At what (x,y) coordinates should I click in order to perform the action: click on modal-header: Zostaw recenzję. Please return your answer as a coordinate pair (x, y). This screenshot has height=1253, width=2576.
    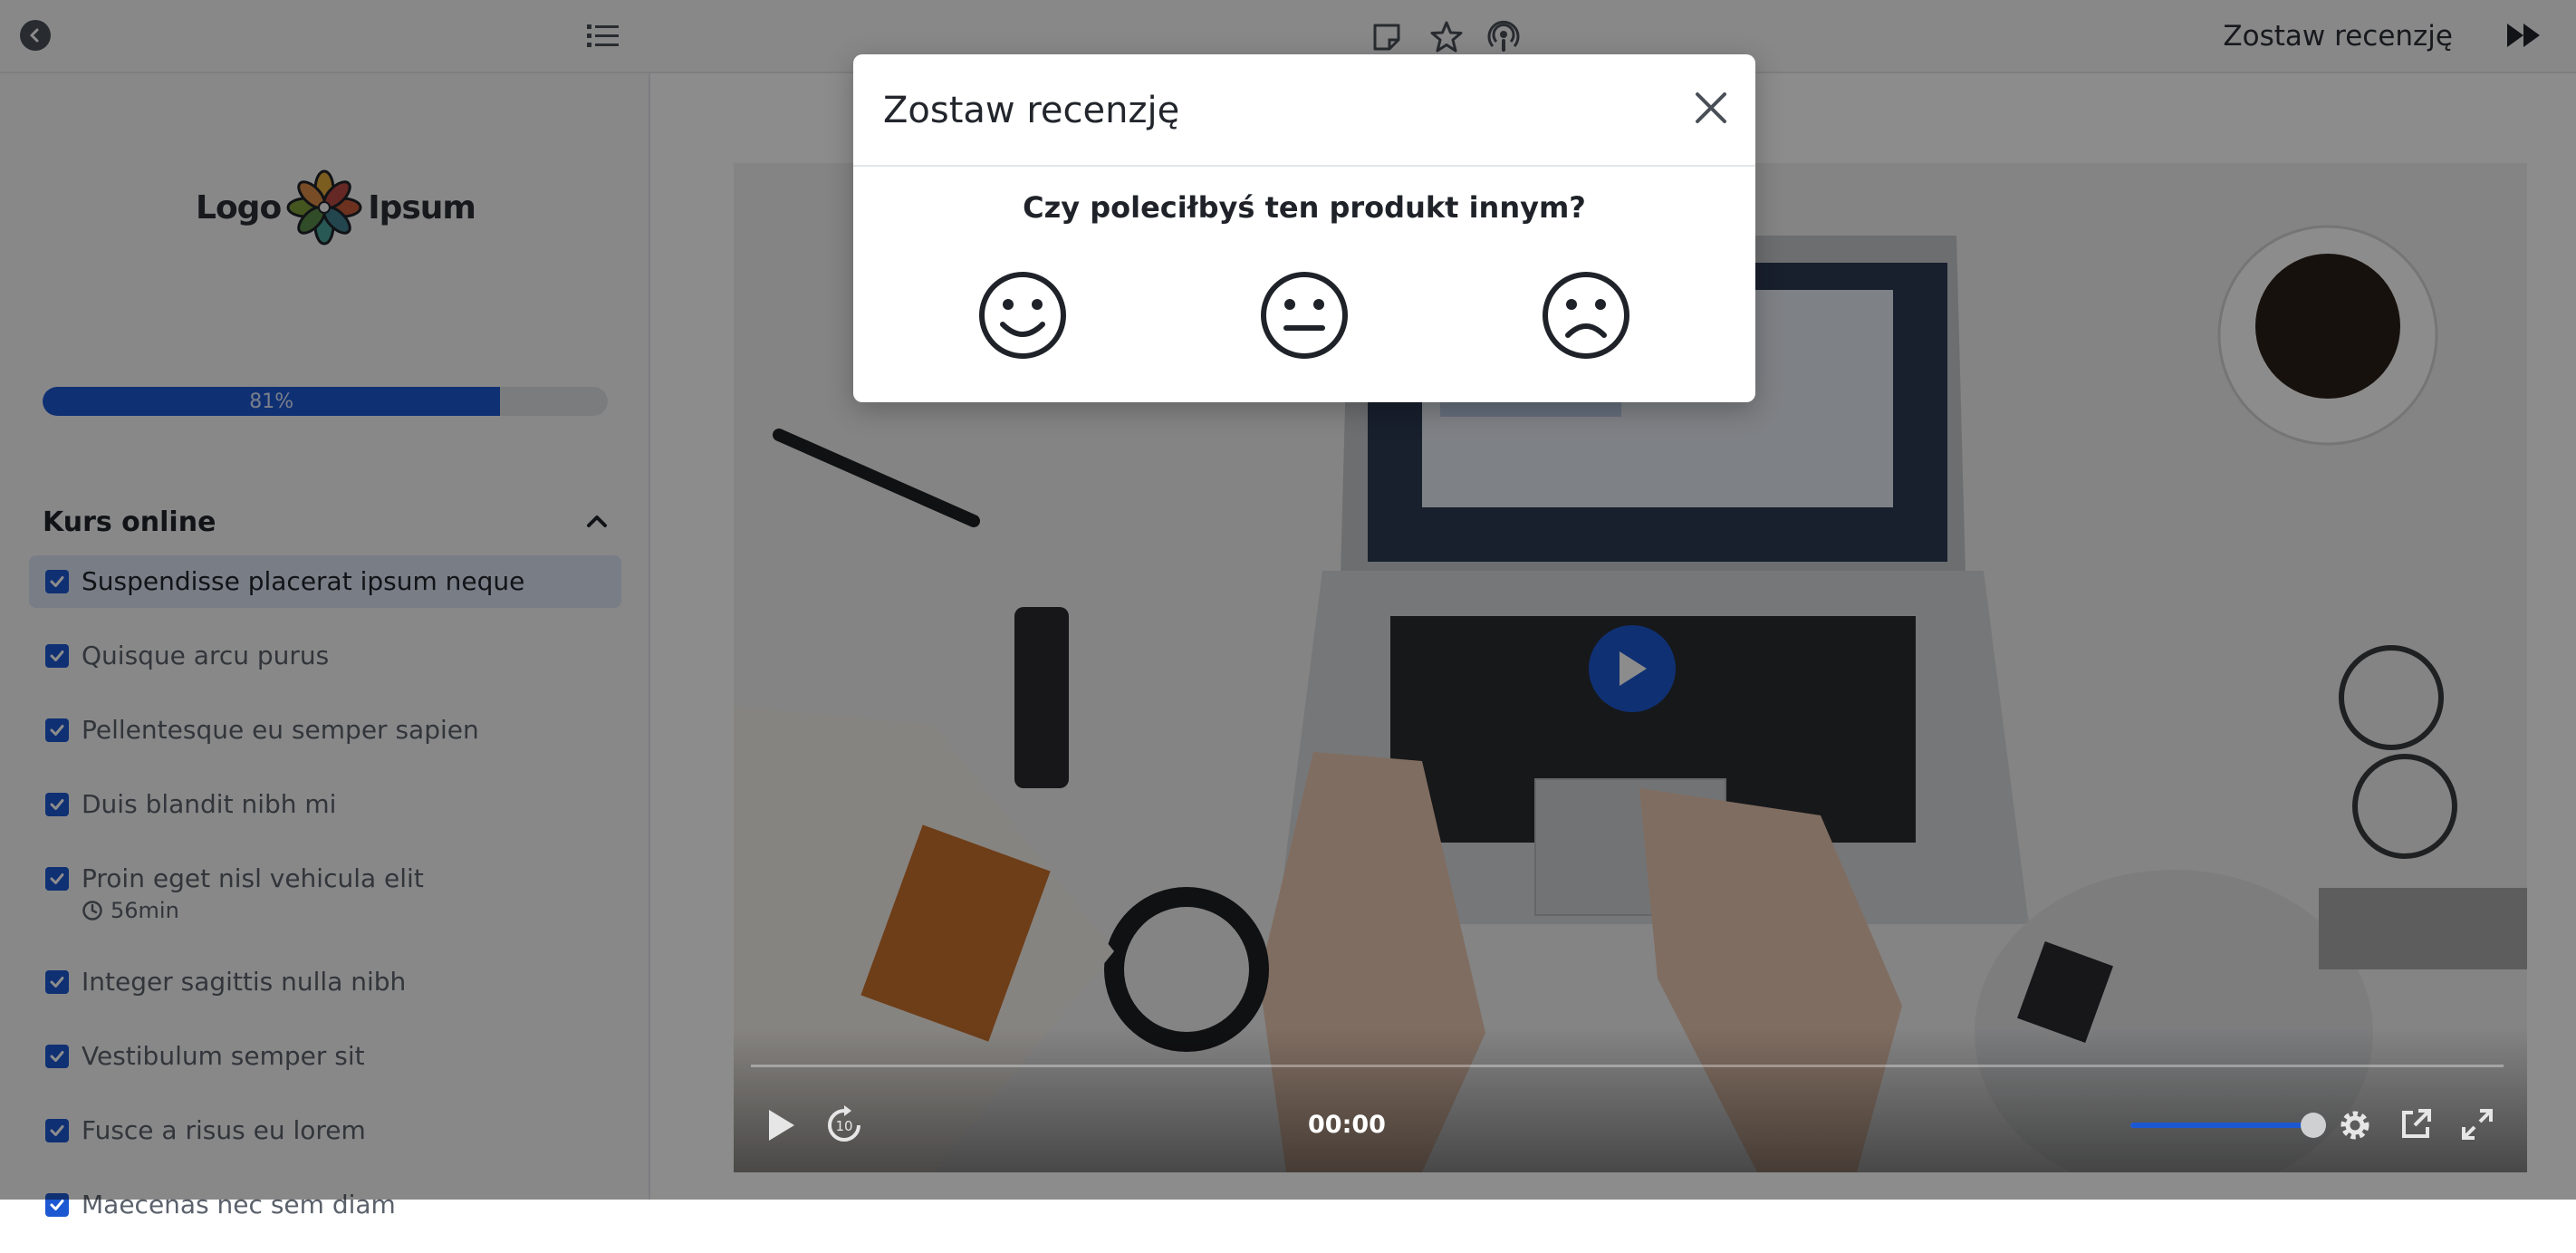
    Looking at the image, I should click on (1304, 110).